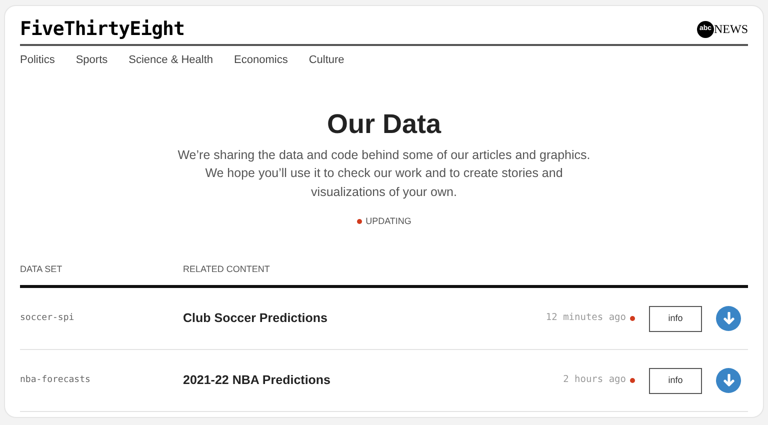 This screenshot has height=425, width=768. Describe the element at coordinates (261, 60) in the screenshot. I see `nav-link: Economics` at that location.